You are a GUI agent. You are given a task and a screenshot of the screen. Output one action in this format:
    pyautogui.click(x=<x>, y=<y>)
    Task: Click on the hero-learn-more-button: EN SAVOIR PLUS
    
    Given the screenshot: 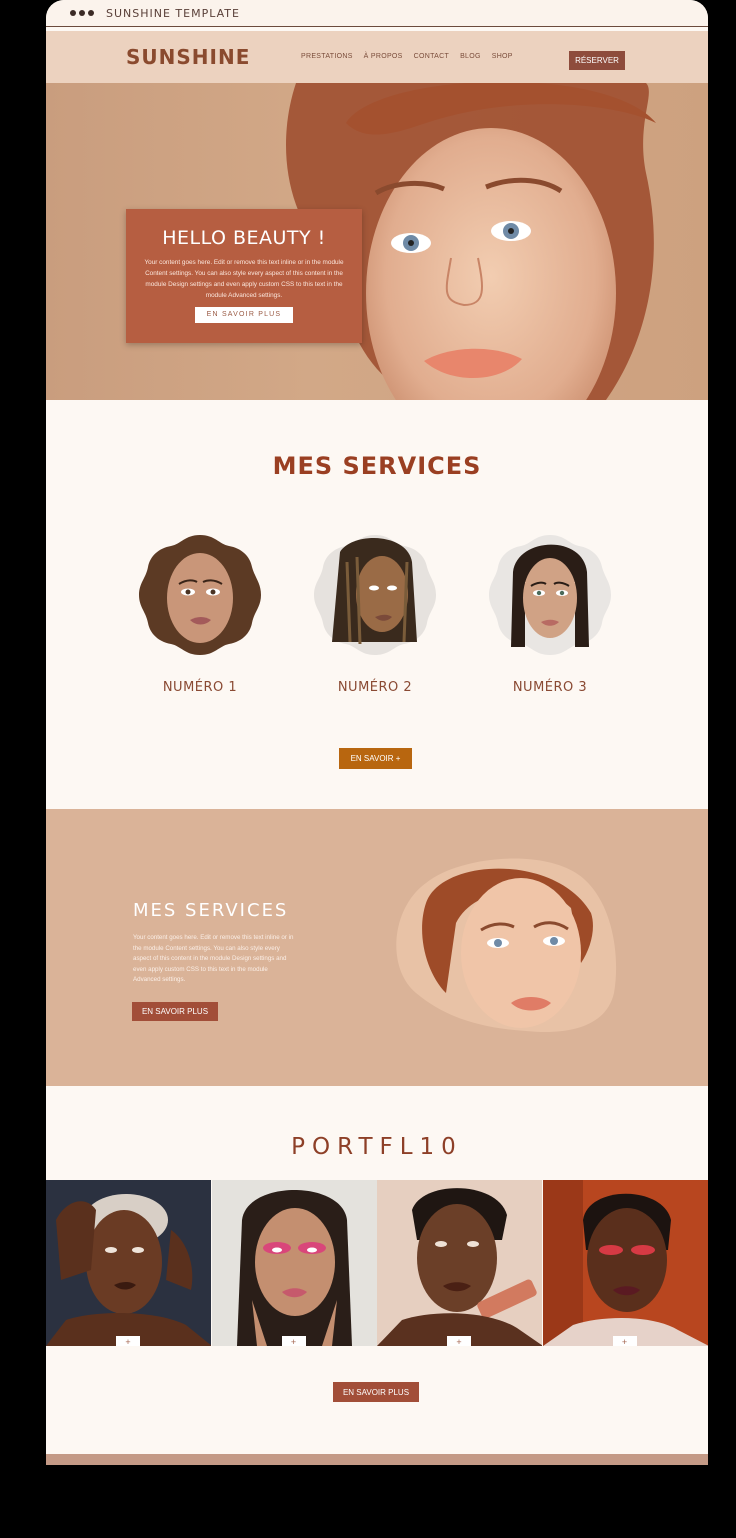 What is the action you would take?
    pyautogui.click(x=244, y=315)
    